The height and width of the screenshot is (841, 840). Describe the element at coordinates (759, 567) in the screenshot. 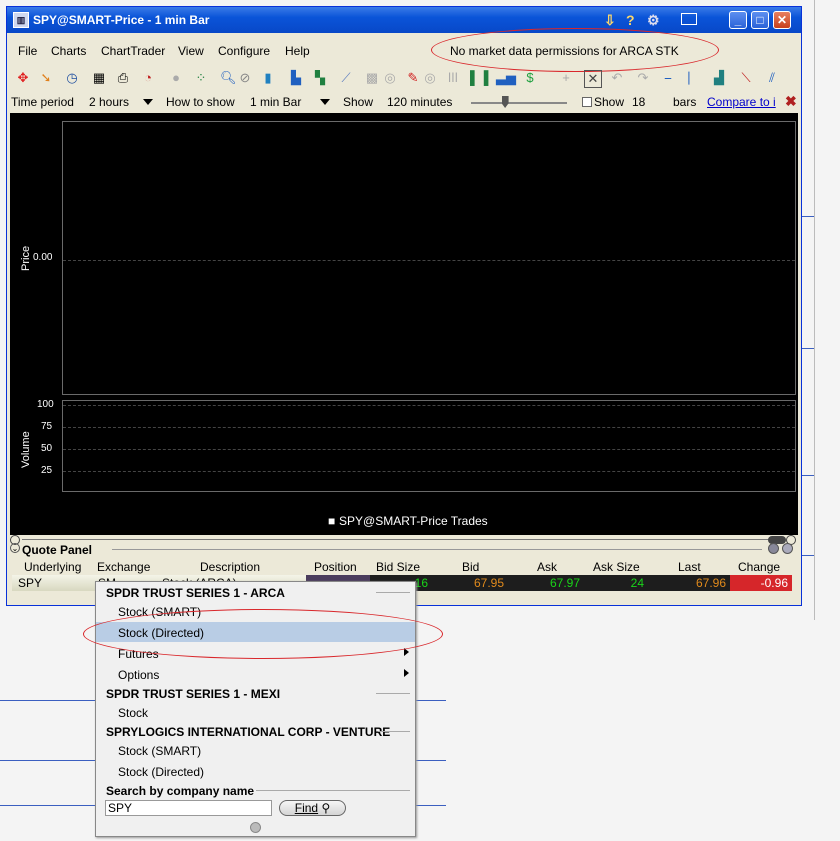

I see `column-change: Change` at that location.